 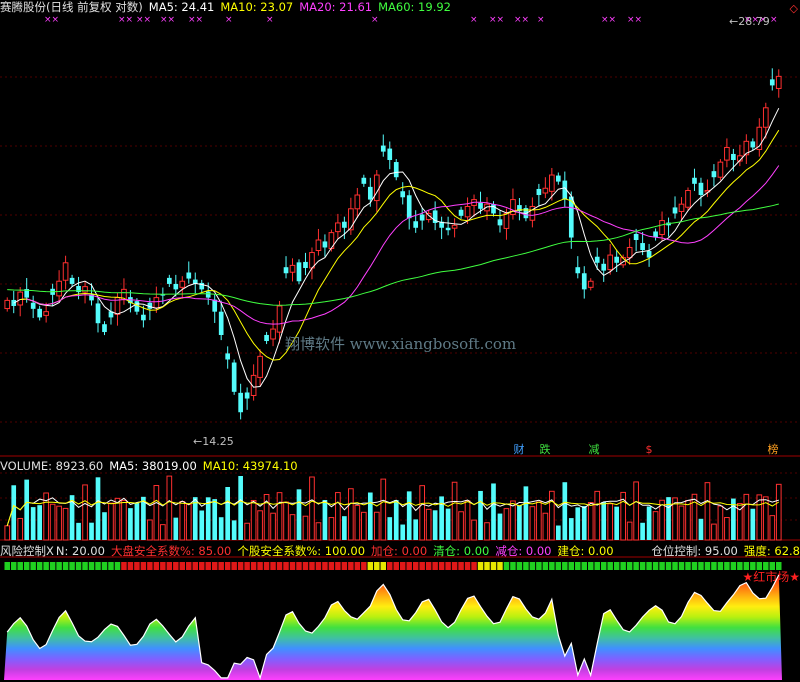 I want to click on badge-reduce: 减, so click(x=594, y=449).